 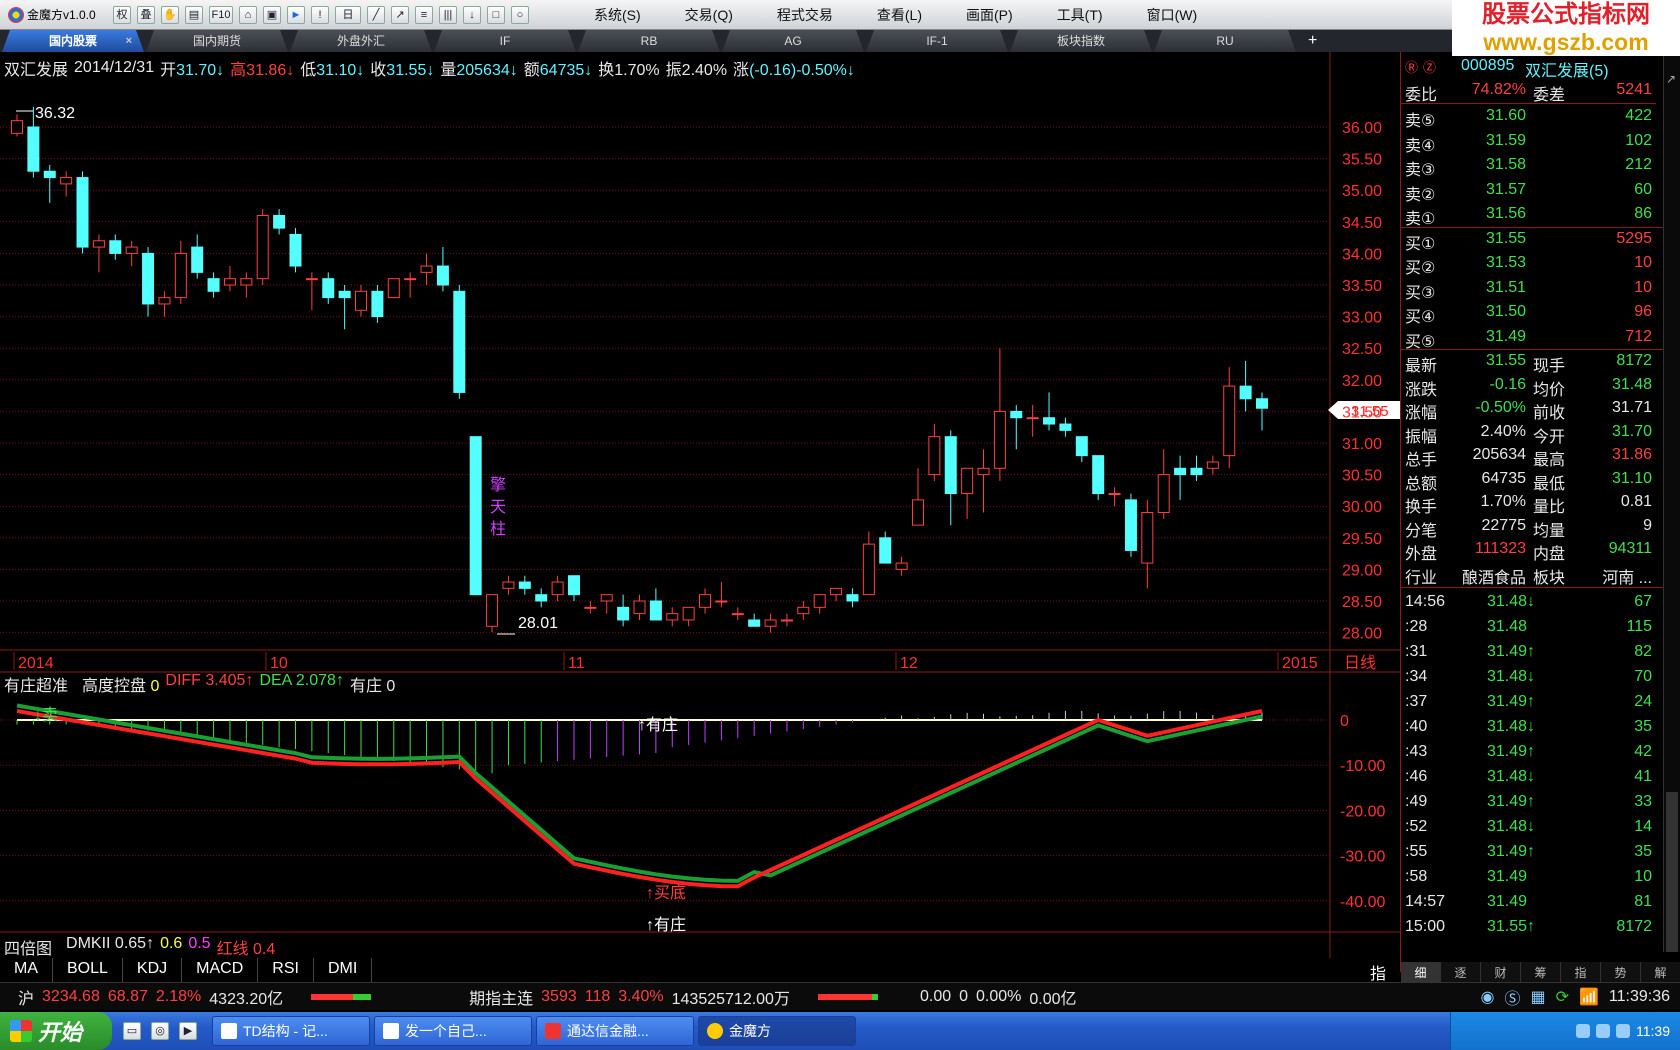 What do you see at coordinates (989, 15) in the screenshot?
I see `menu-screen: 画面(P)` at bounding box center [989, 15].